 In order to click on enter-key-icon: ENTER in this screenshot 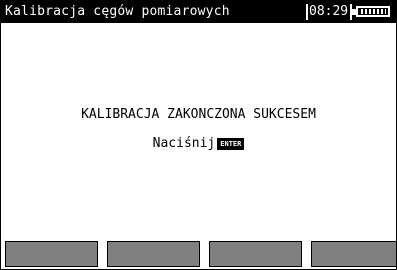, I will do `click(231, 143)`.